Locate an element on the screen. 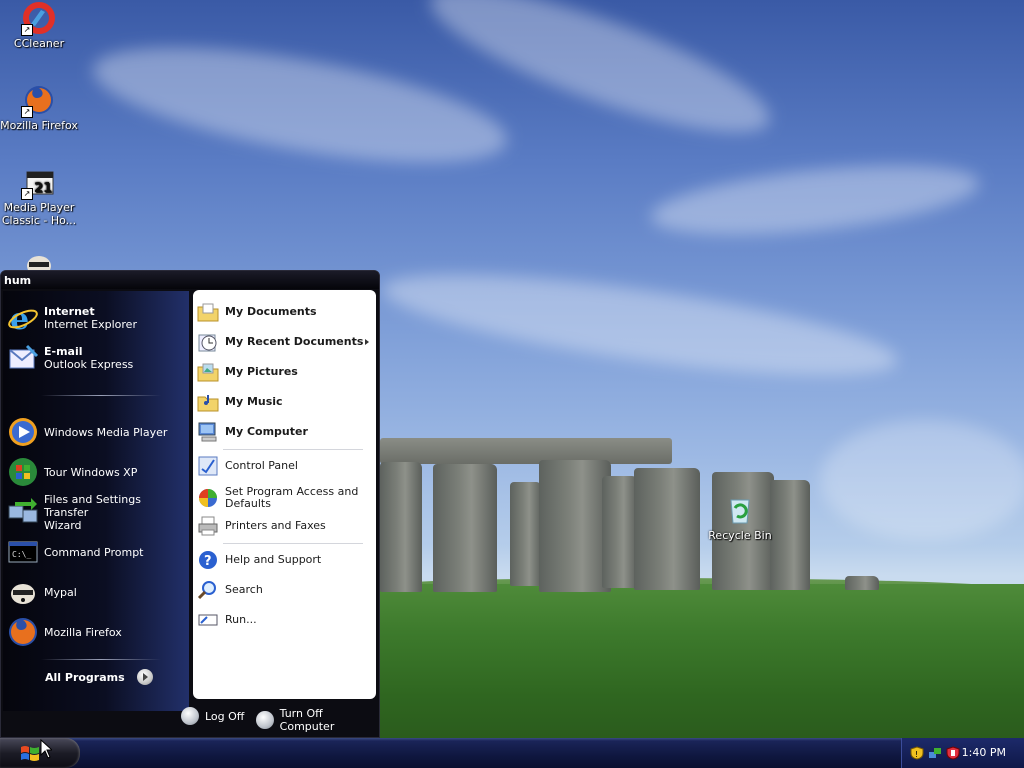  recent-label-line1: Files and Settings Transfer is located at coordinates (92, 505).